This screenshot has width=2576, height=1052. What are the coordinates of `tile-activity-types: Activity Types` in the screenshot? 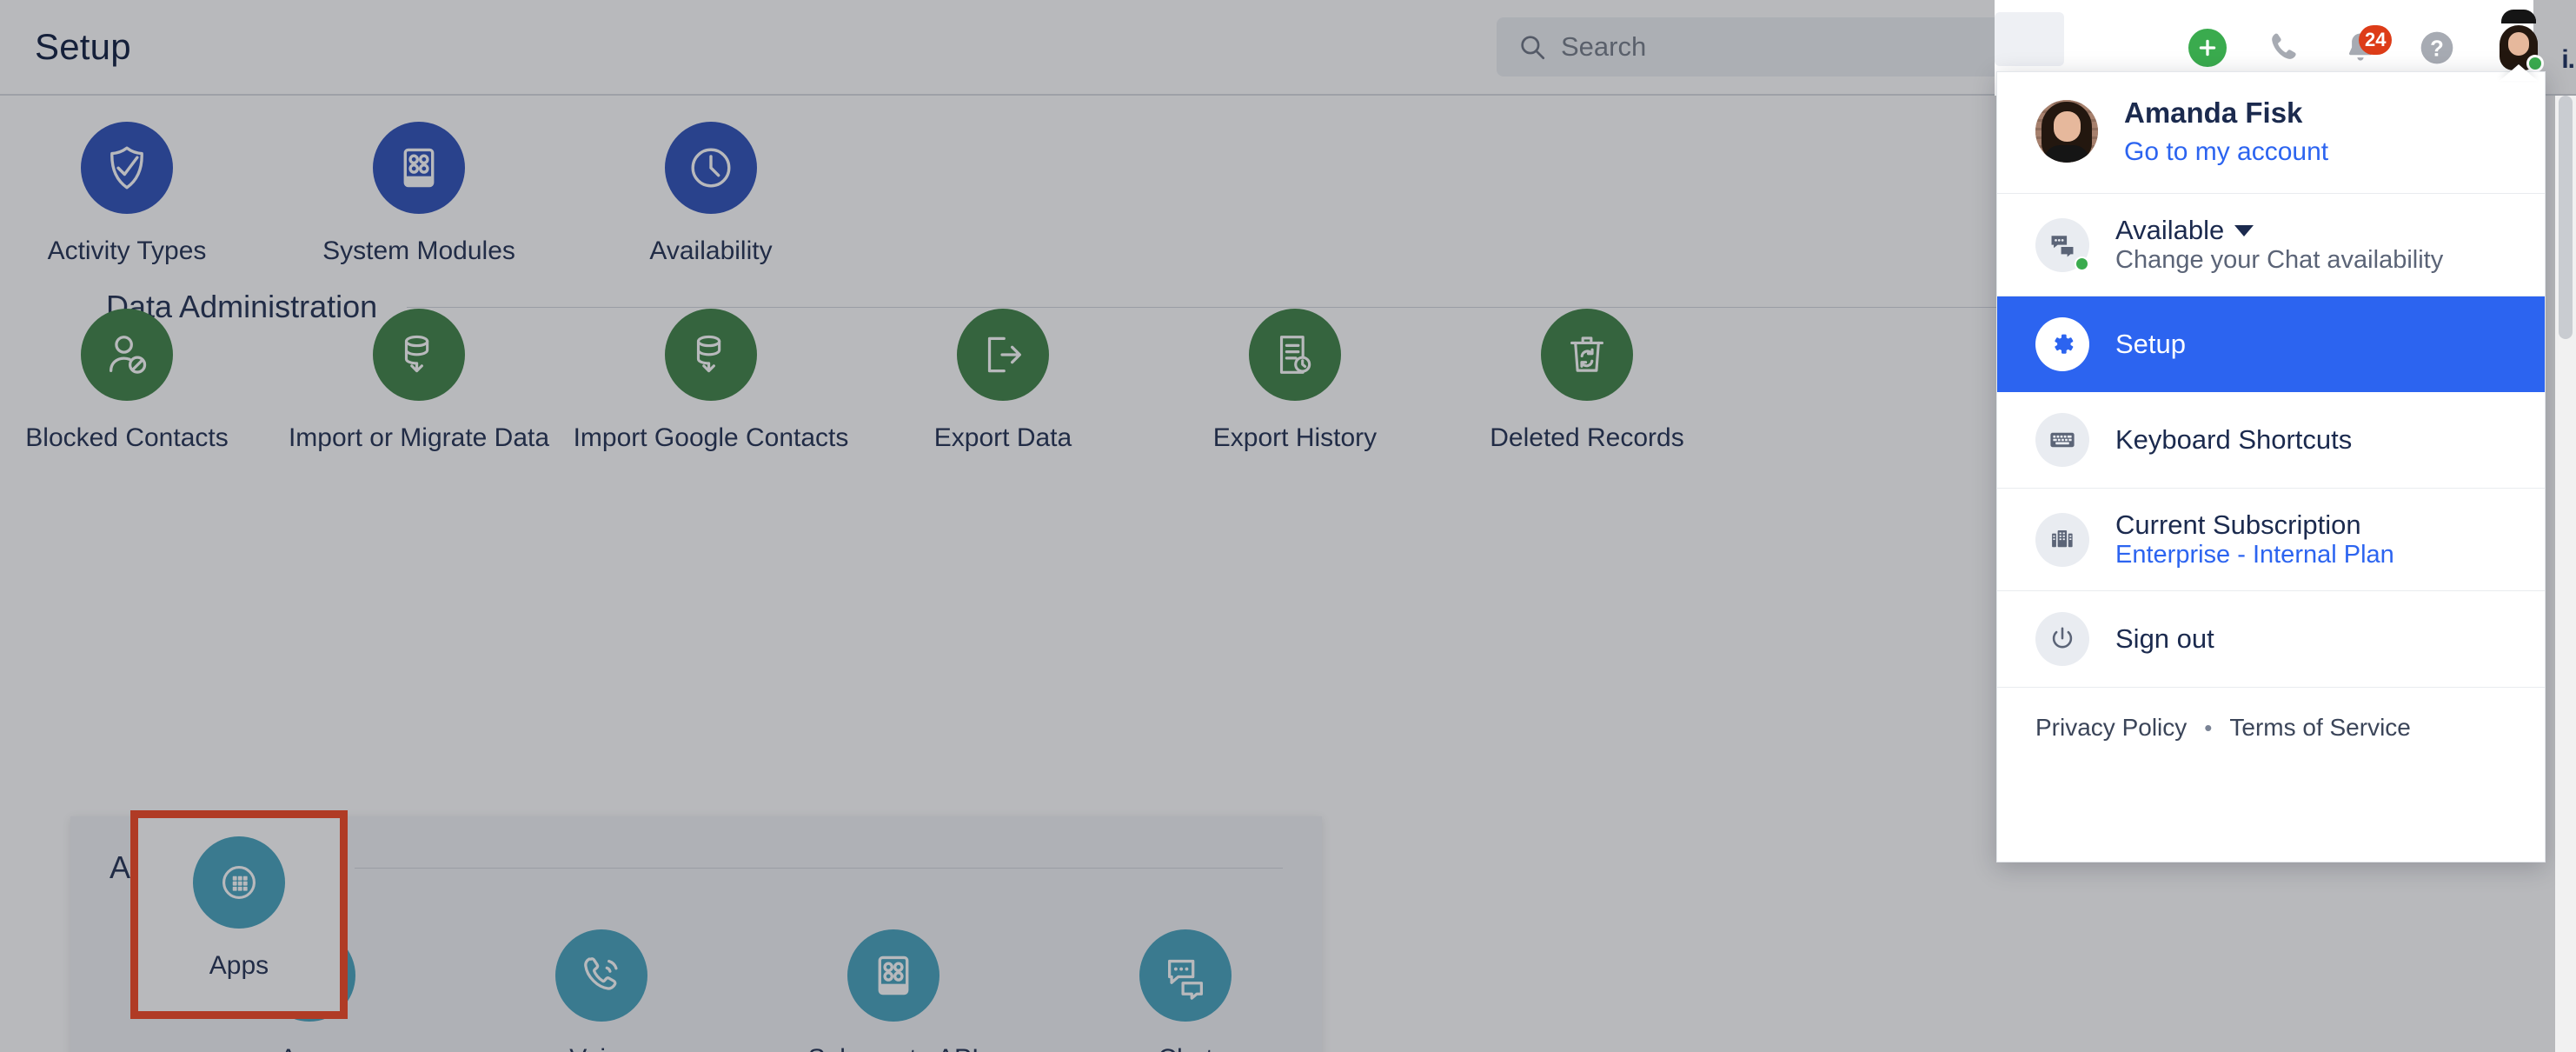 It's located at (136, 194).